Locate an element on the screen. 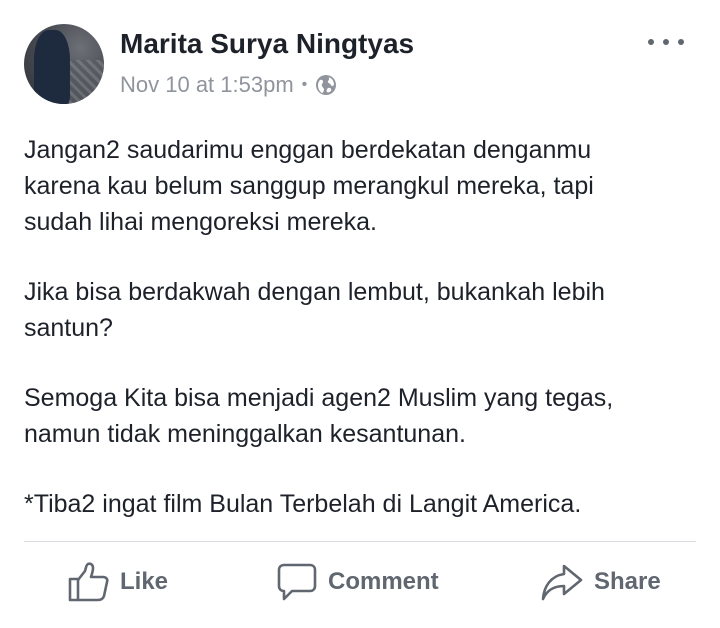 Image resolution: width=720 pixels, height=628 pixels. globe-icon is located at coordinates (326, 85).